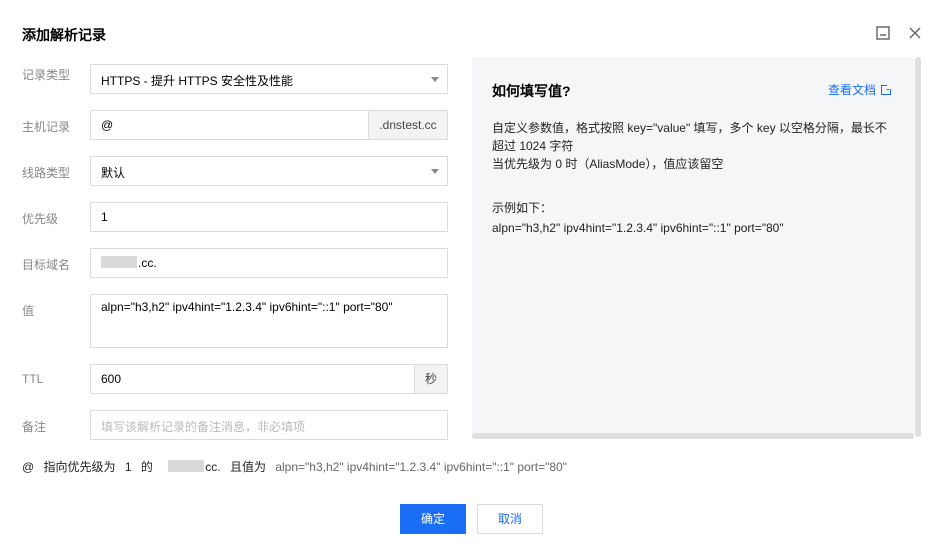 The width and height of the screenshot is (943, 555). Describe the element at coordinates (33, 379) in the screenshot. I see `ttl-label: TTL` at that location.